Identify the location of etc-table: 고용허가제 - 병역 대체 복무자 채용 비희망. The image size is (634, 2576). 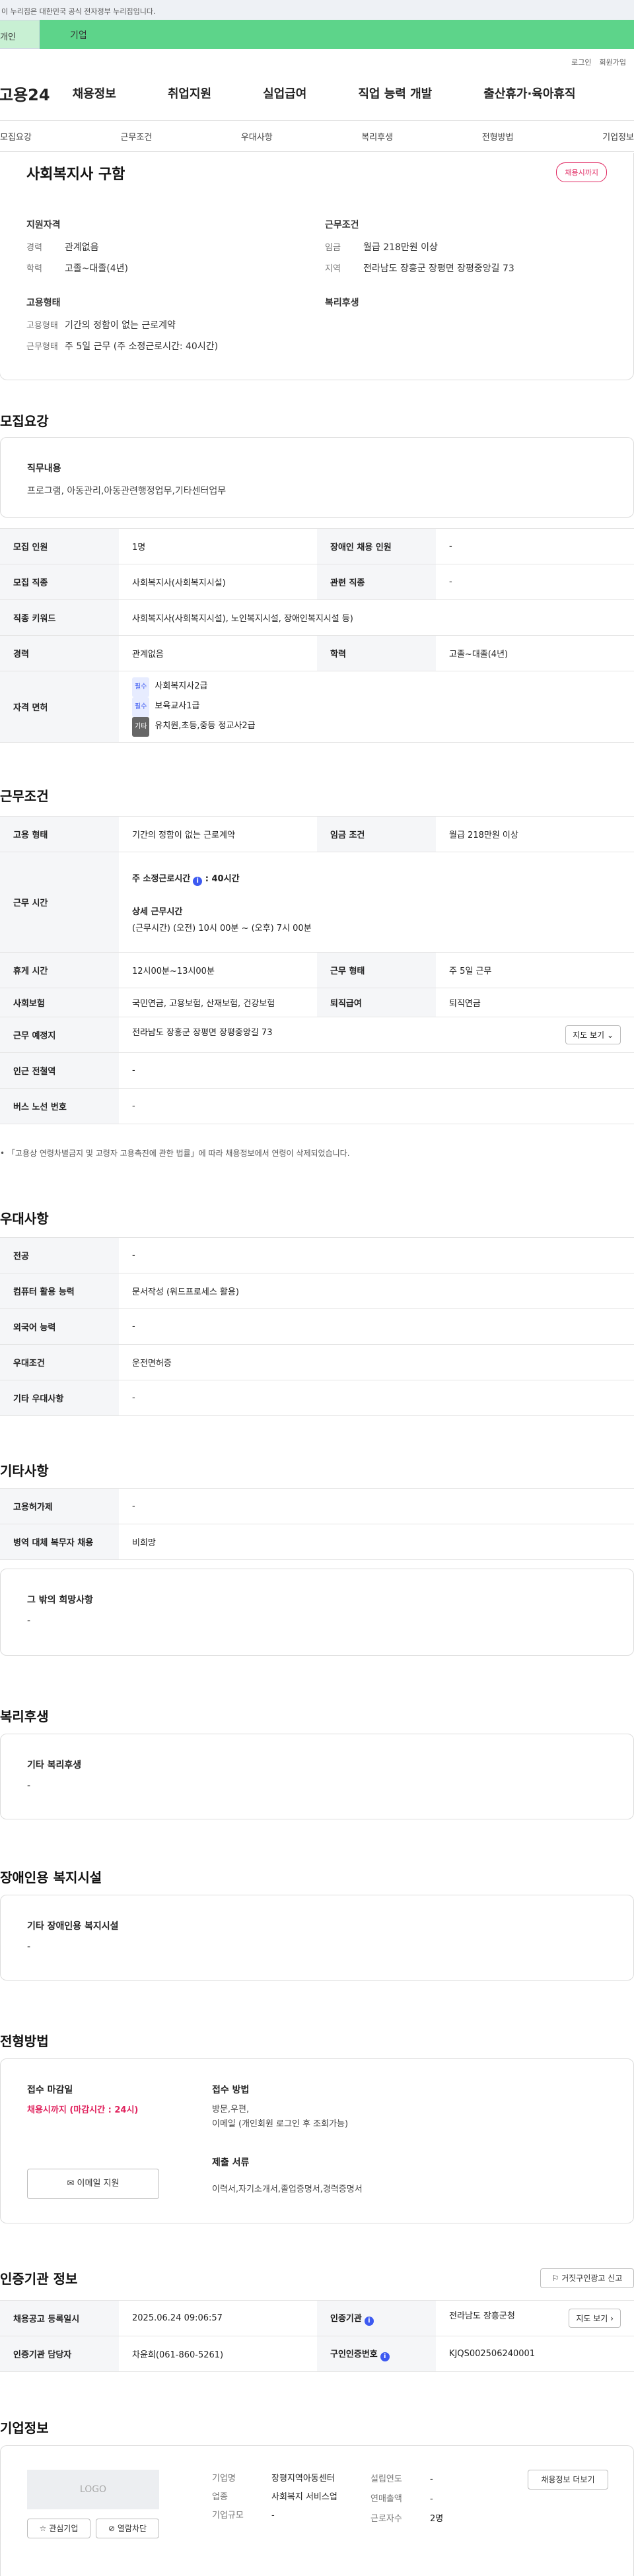
(317, 1524).